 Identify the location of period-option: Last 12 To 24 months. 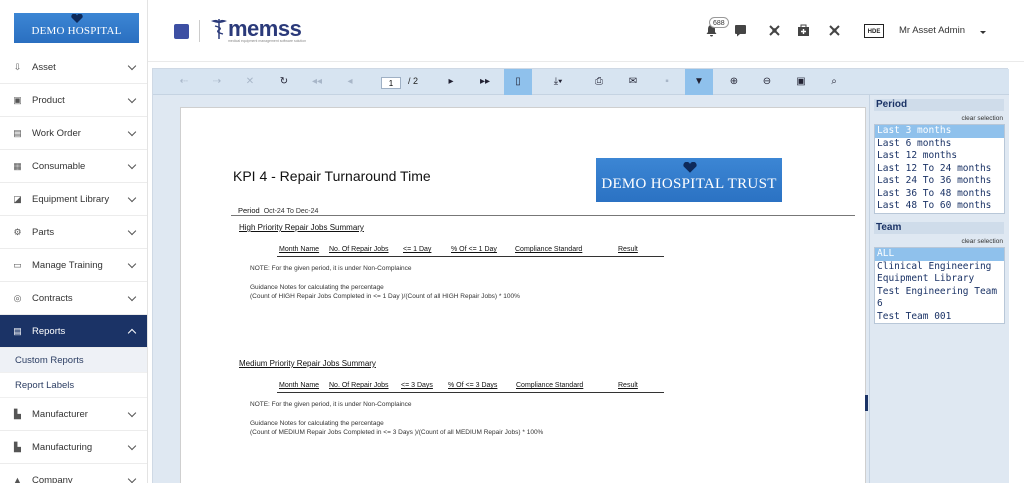
(939, 169).